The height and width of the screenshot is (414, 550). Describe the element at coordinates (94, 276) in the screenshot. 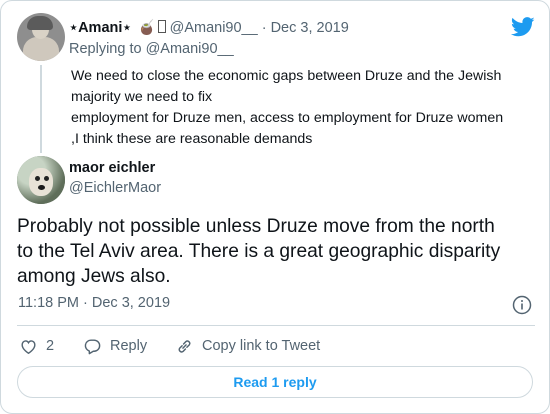

I see `tweet-text-line: among Jews also.` at that location.